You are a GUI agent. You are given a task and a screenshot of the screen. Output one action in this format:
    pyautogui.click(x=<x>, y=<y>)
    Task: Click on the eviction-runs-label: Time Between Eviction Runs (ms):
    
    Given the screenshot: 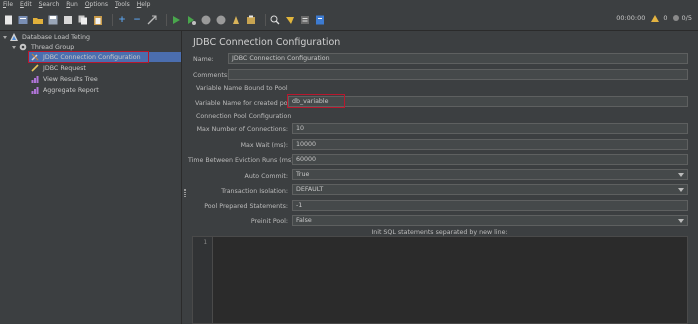 What is the action you would take?
    pyautogui.click(x=242, y=160)
    